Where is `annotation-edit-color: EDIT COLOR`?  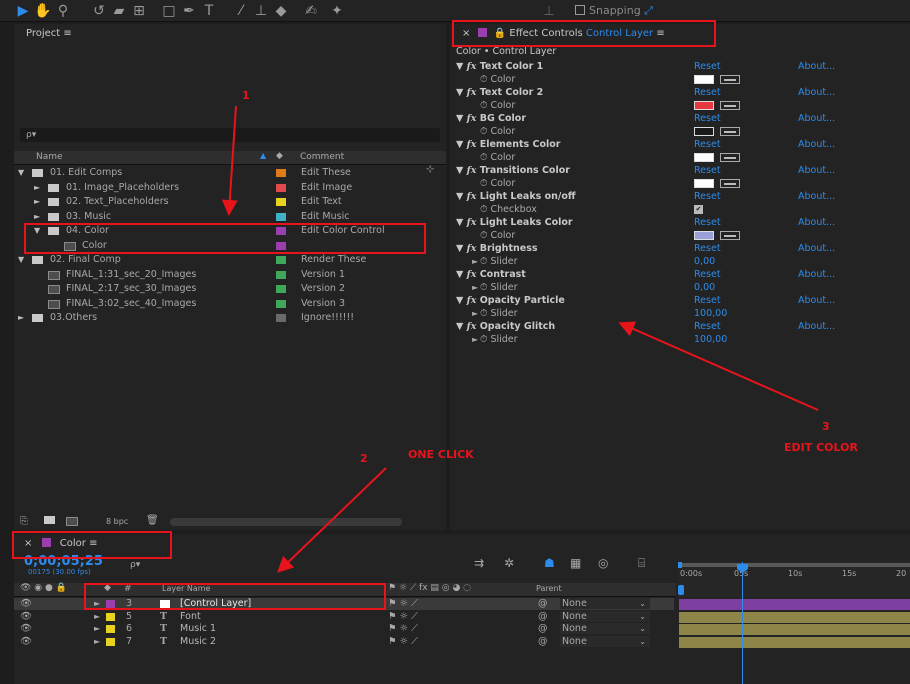 annotation-edit-color: EDIT COLOR is located at coordinates (821, 447).